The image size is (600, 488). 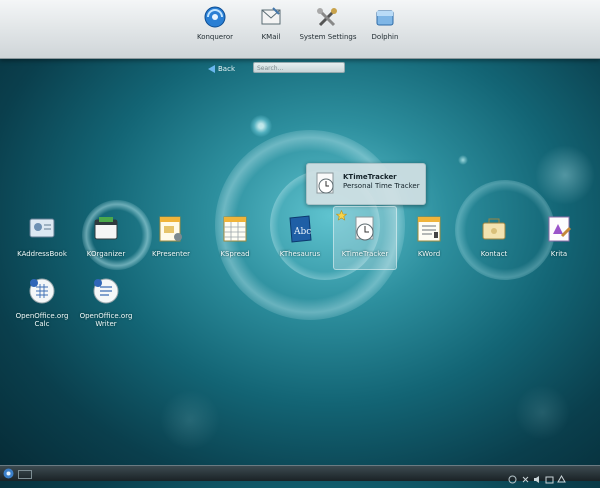 I want to click on svg-text: Abc, so click(x=302, y=232).